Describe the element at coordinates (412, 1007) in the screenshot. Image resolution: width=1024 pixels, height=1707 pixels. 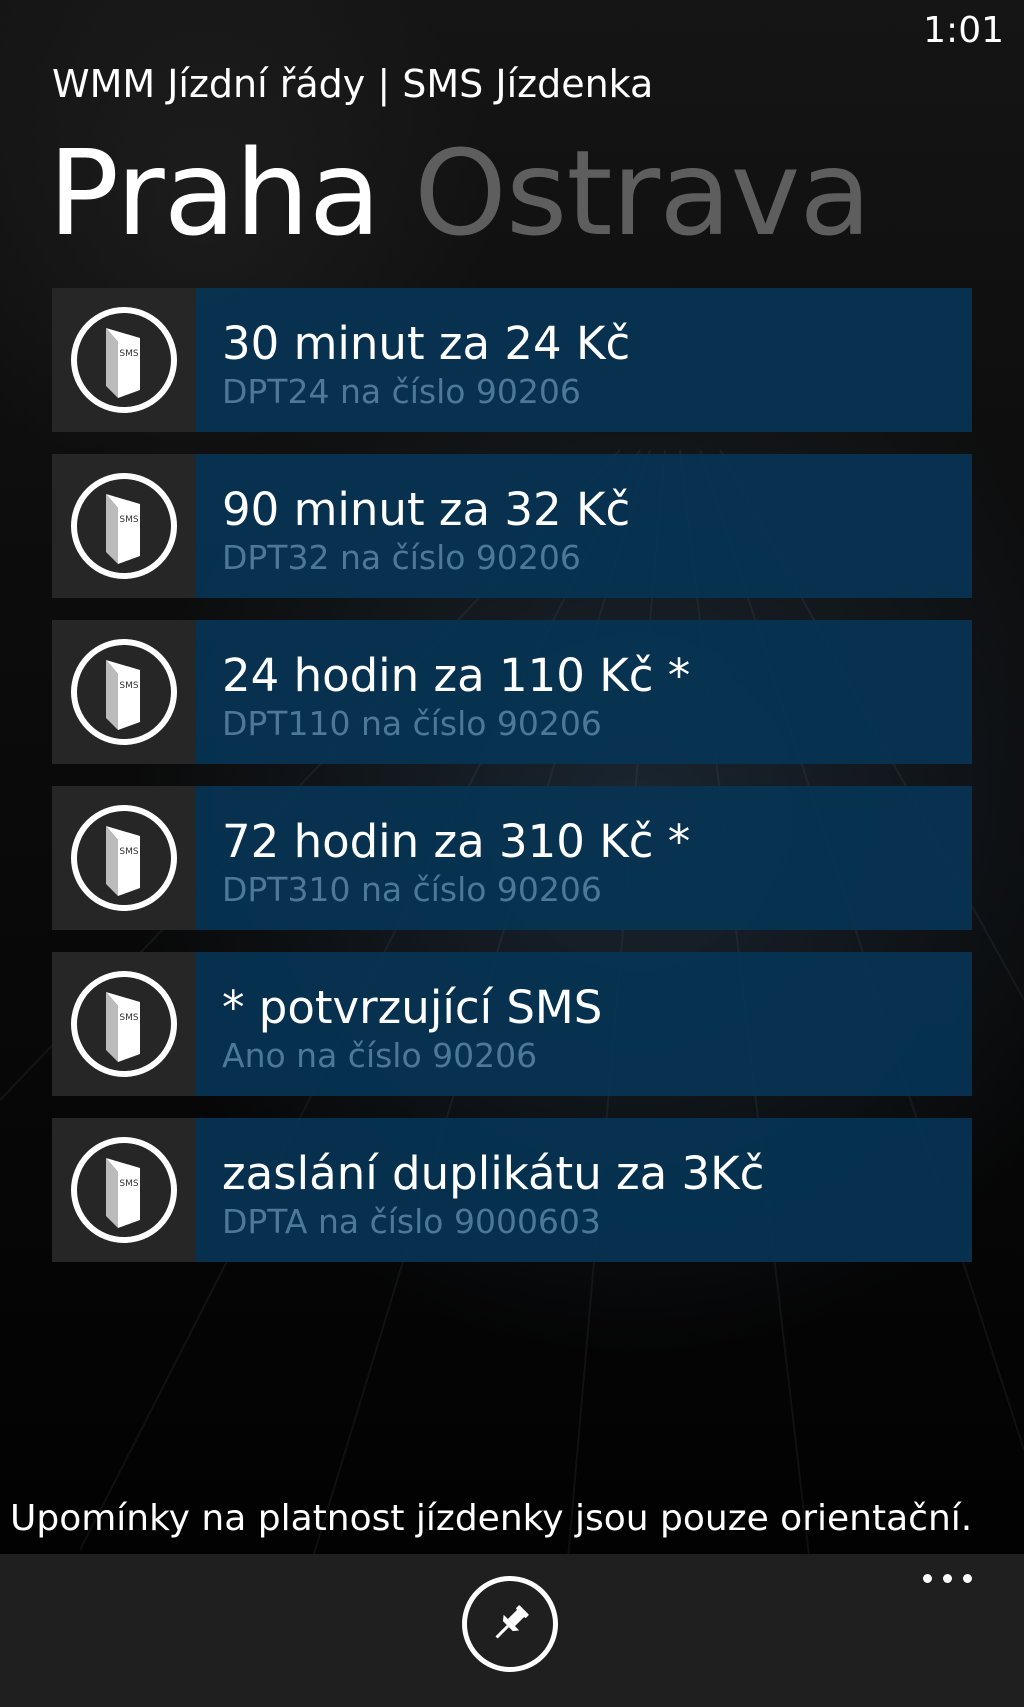
I see `ticket-title: * potvrzující SMS` at that location.